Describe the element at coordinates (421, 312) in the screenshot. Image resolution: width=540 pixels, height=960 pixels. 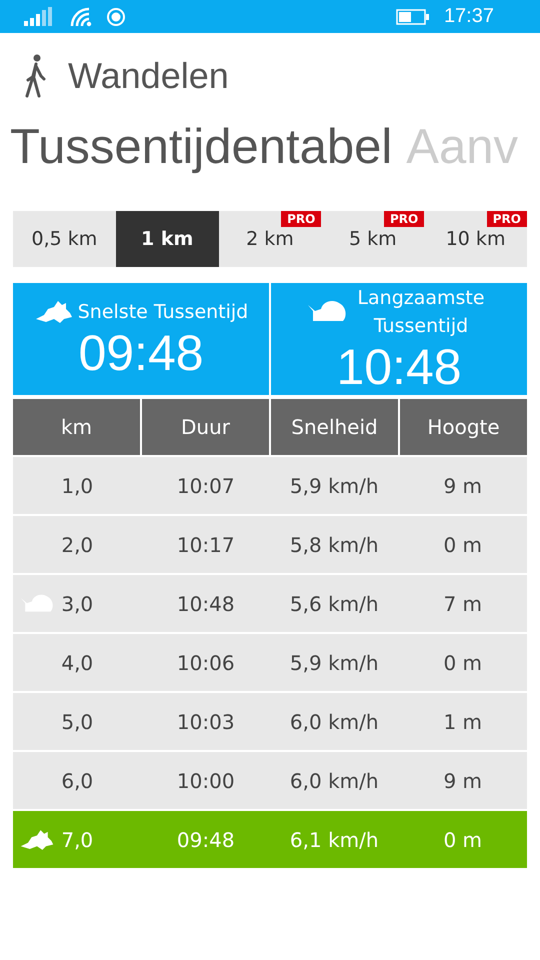
I see `summary-label: Langzaamste Tussentijd` at that location.